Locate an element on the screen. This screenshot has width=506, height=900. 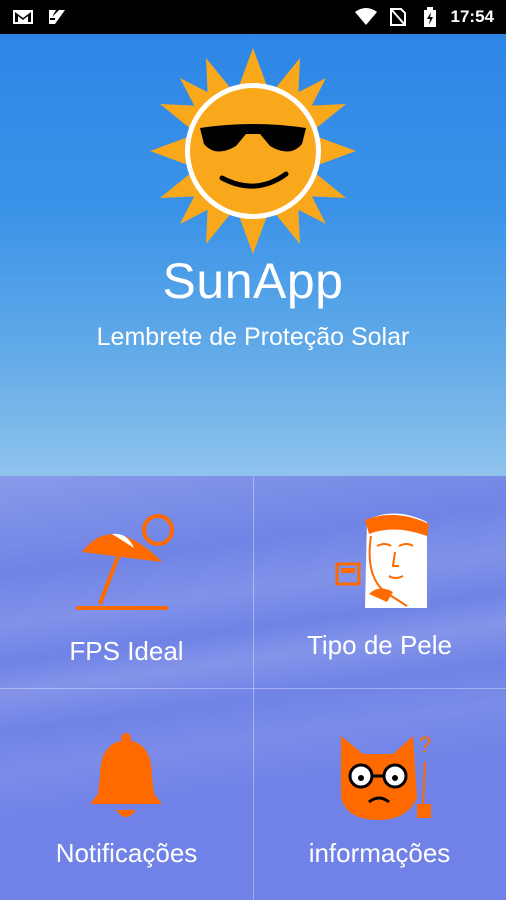
grid-divider-horizontal is located at coordinates (253, 688).